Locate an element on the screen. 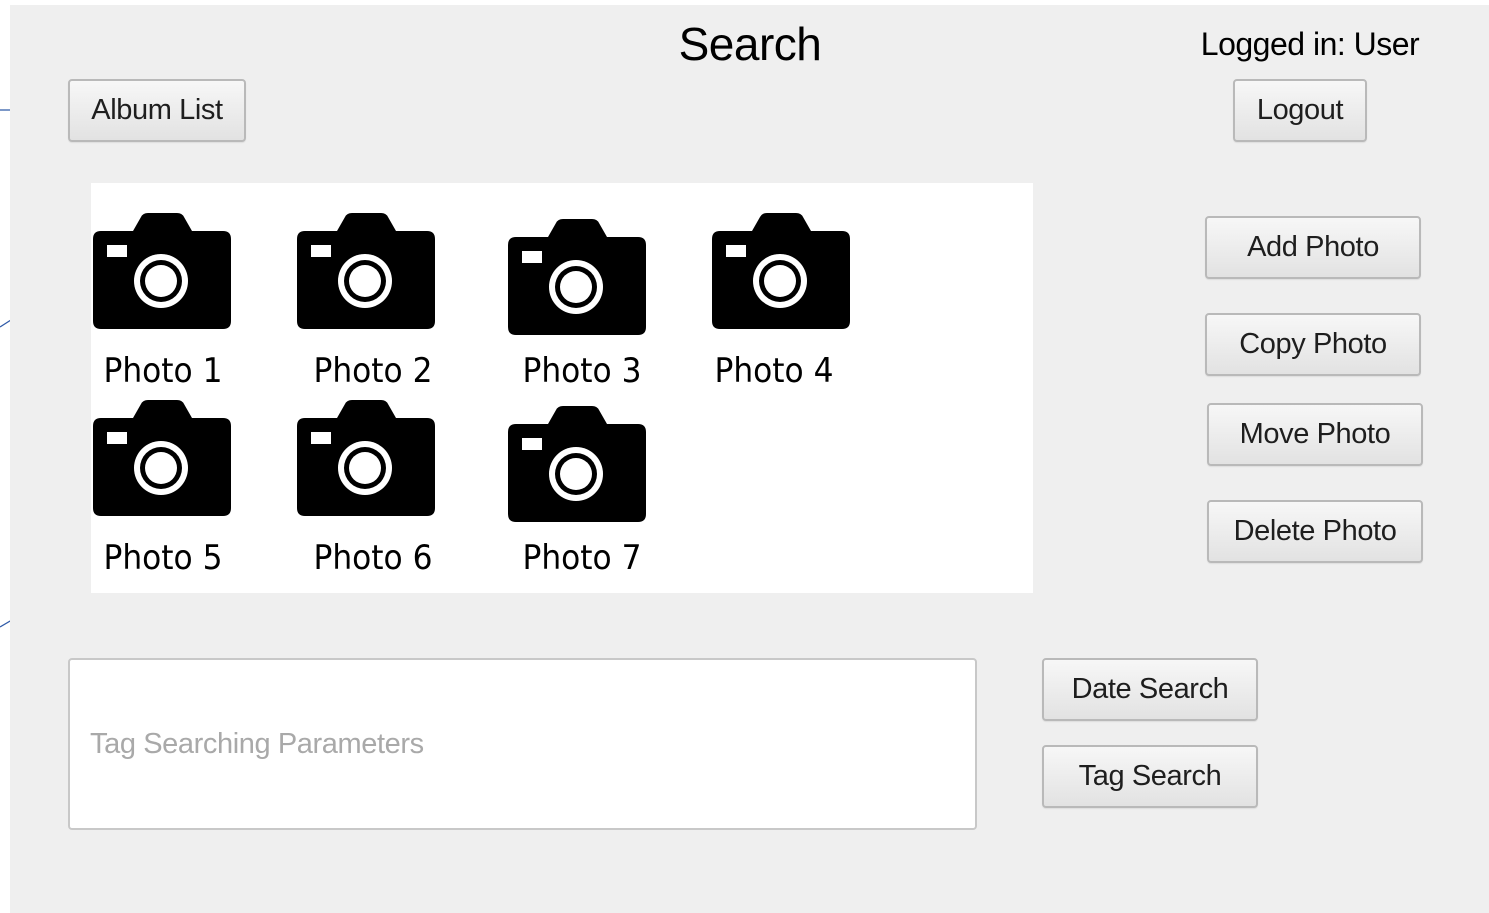  date-search-button: Date Search is located at coordinates (1150, 689).